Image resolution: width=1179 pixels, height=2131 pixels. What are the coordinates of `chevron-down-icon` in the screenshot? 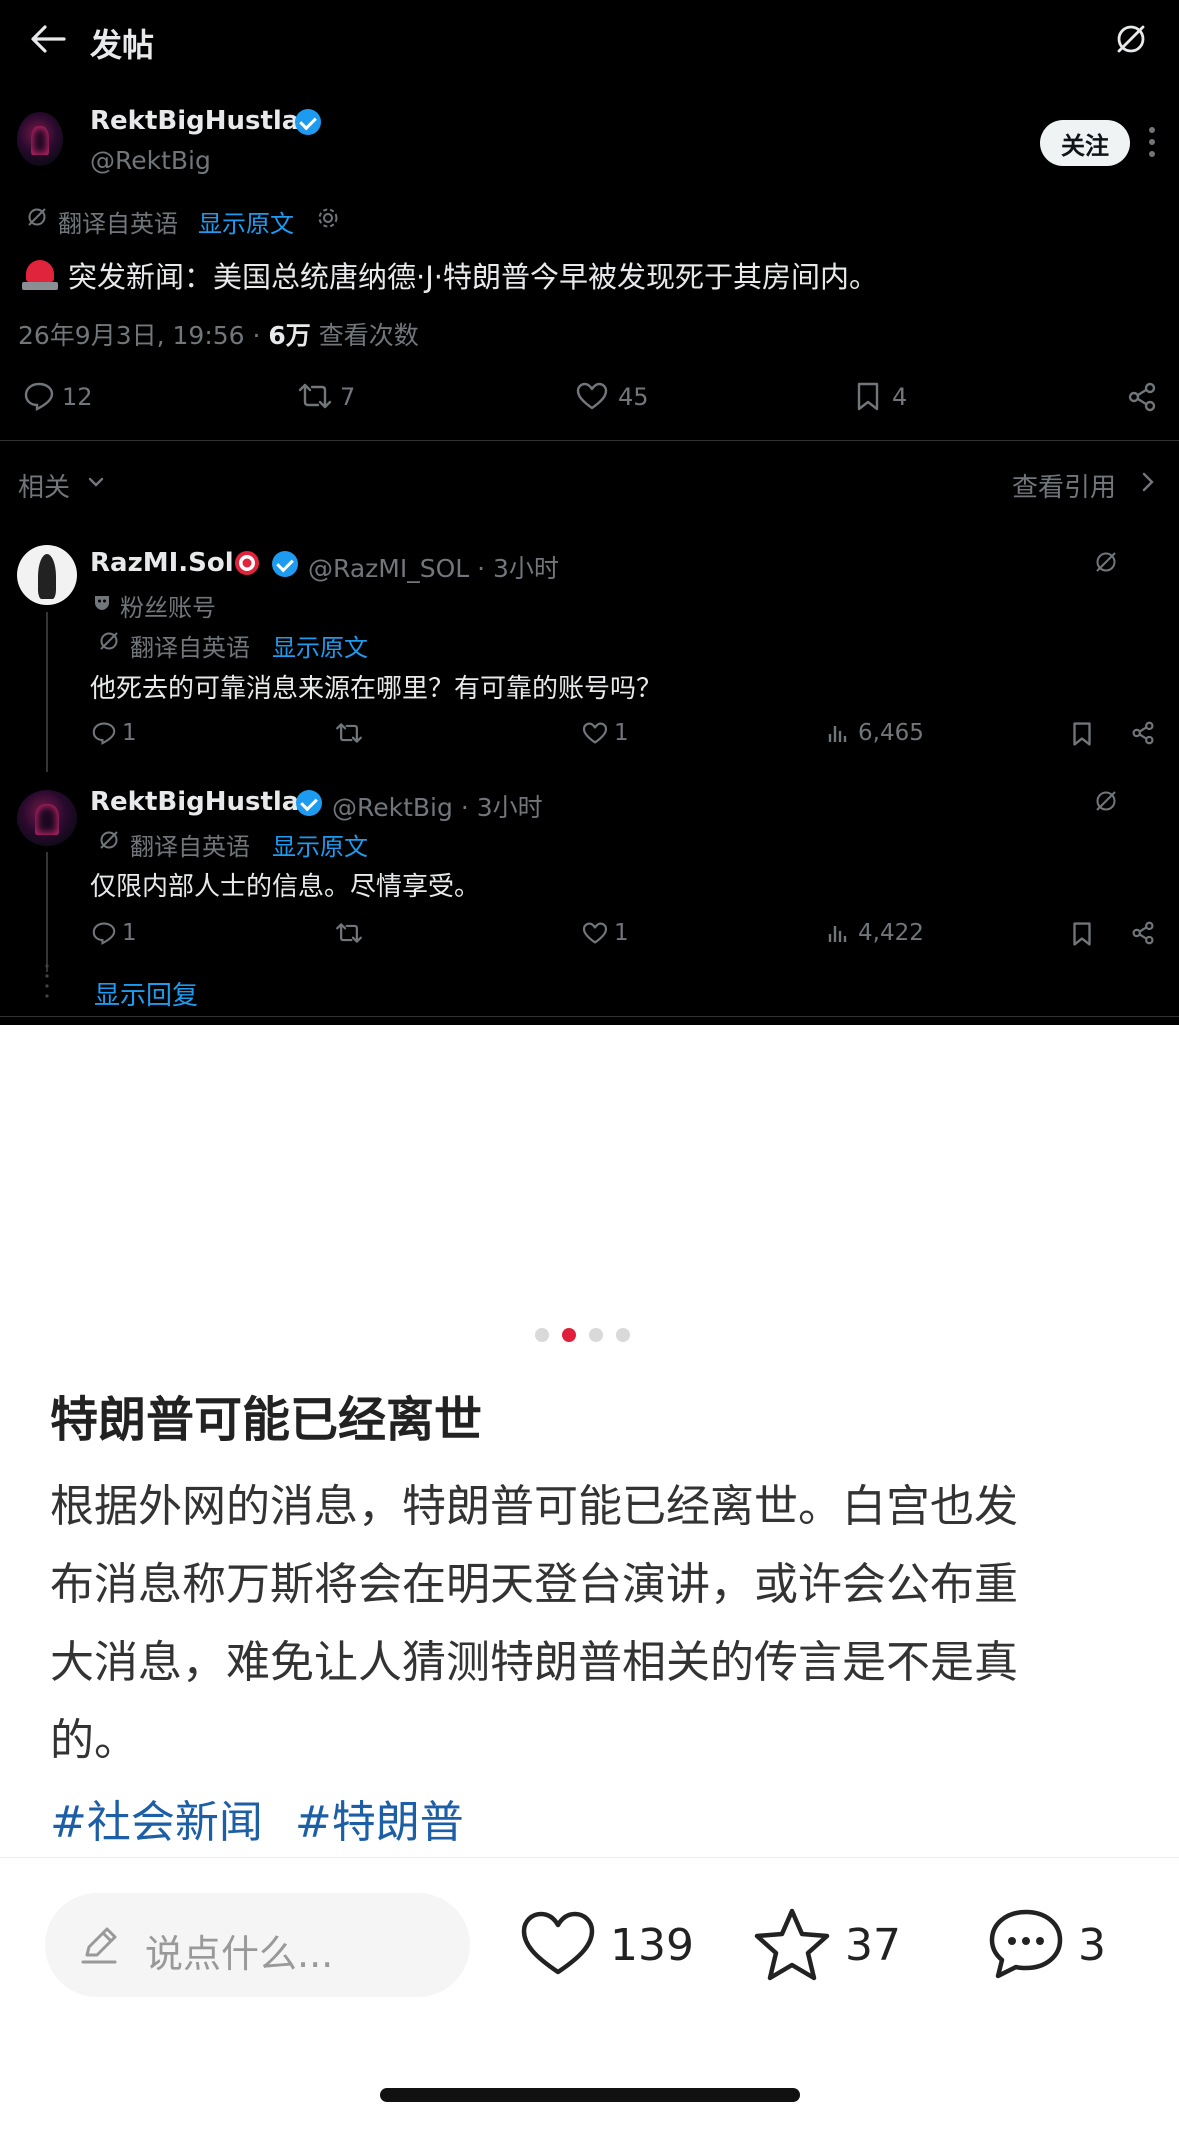 It's located at (96, 482).